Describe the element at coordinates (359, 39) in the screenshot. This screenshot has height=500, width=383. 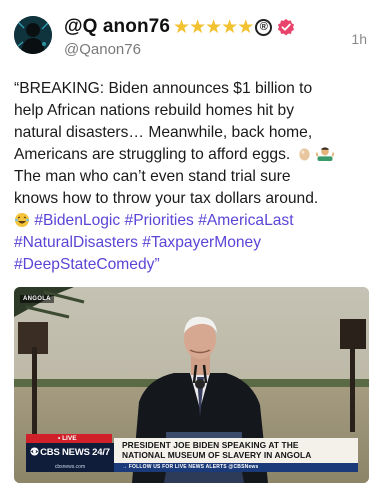
I see `post-timestamp: 1h` at that location.